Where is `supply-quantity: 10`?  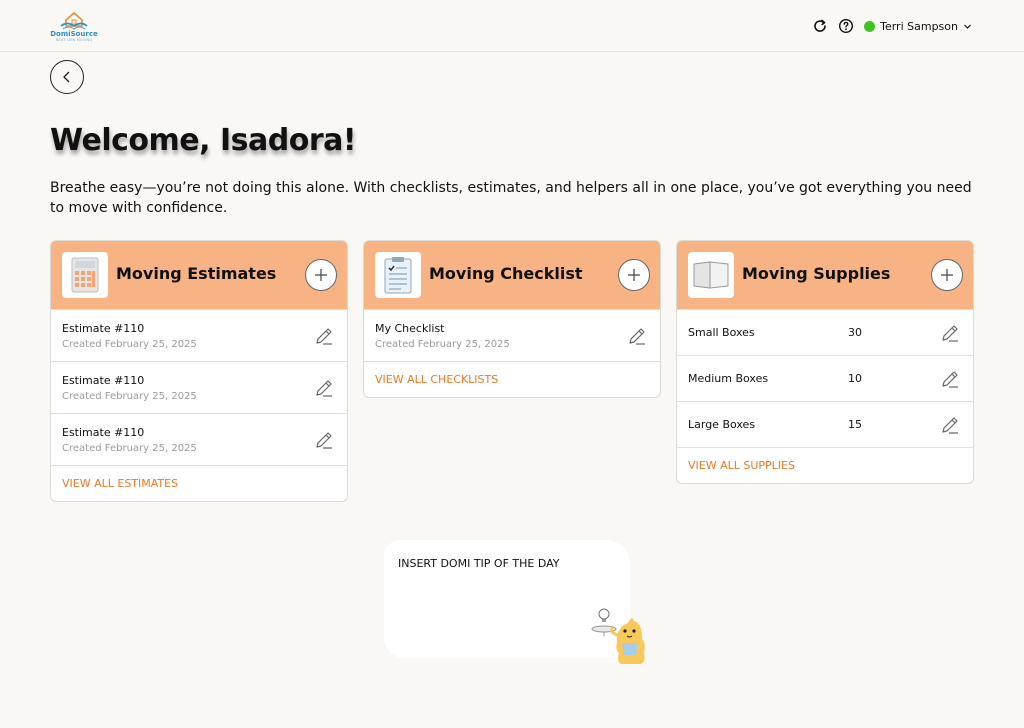 supply-quantity: 10 is located at coordinates (855, 378).